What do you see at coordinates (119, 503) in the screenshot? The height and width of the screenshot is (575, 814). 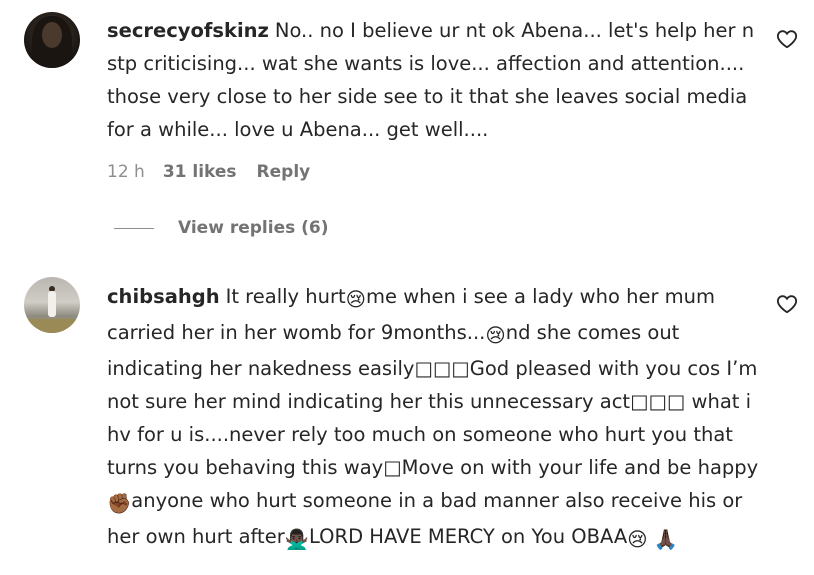 I see `raised-fist-emoji: ✊🏾` at bounding box center [119, 503].